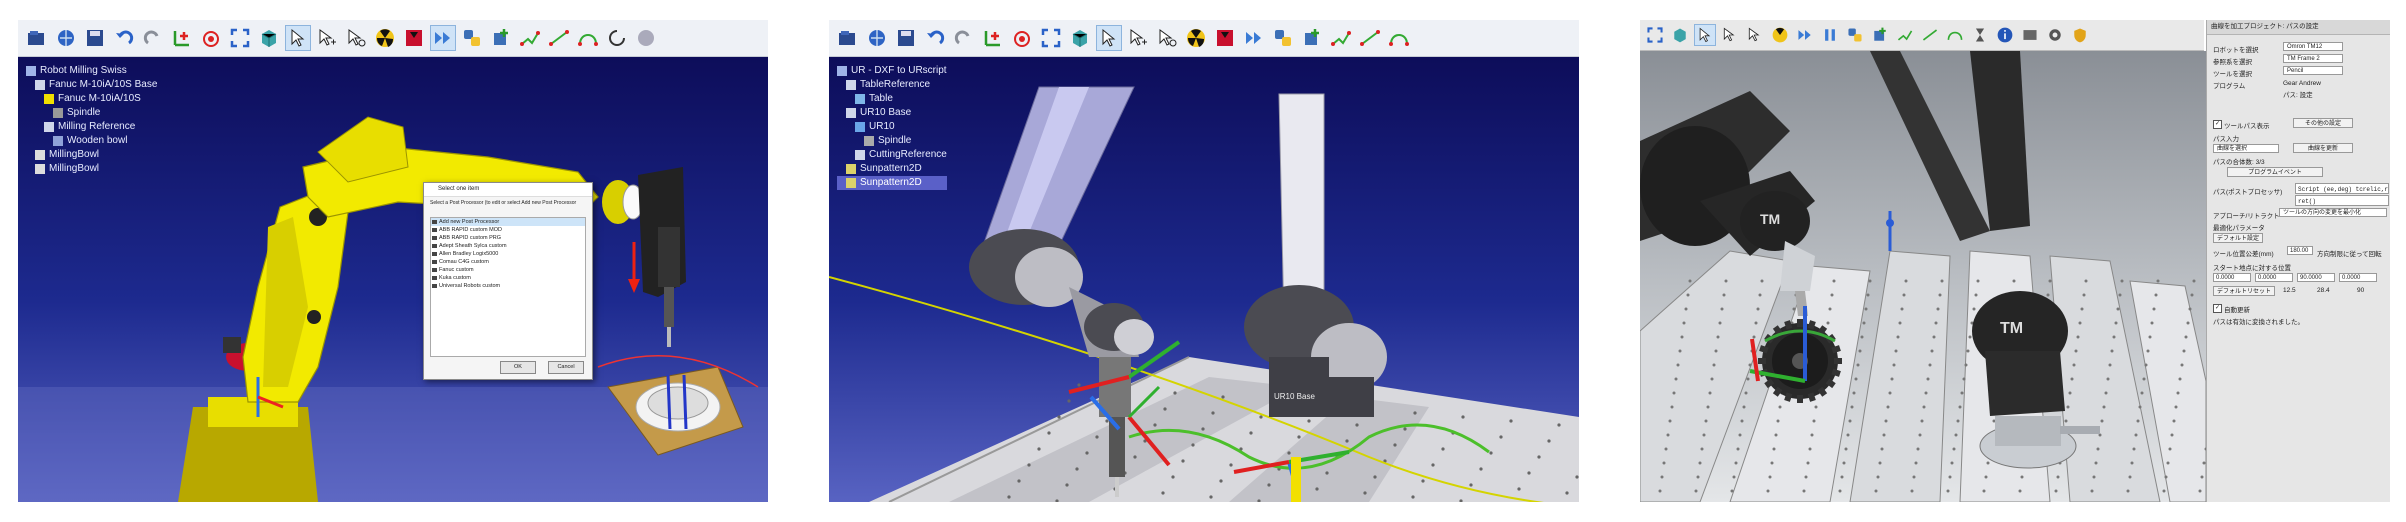 The width and height of the screenshot is (2406, 522). I want to click on start-value-3: 90.0000, so click(2316, 277).